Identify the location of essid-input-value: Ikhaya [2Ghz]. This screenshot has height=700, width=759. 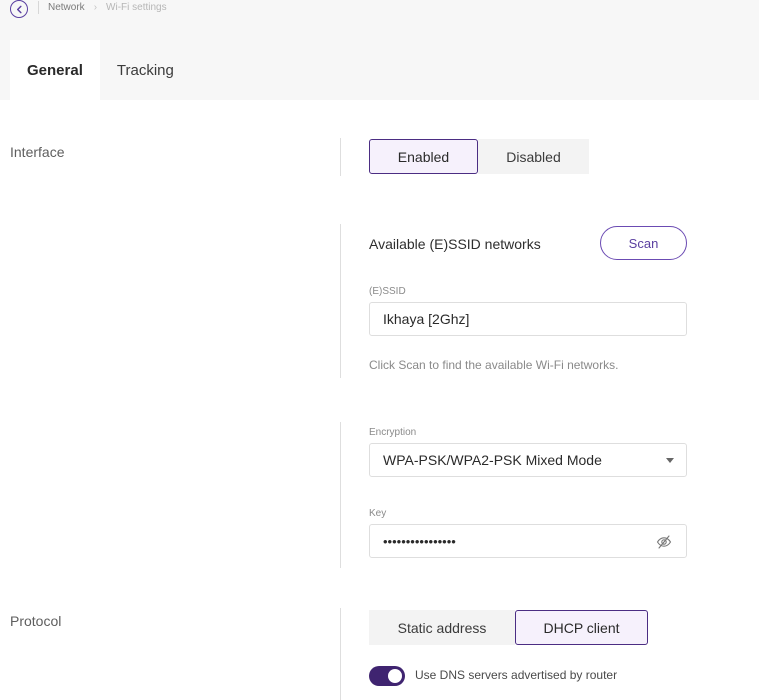
(426, 319).